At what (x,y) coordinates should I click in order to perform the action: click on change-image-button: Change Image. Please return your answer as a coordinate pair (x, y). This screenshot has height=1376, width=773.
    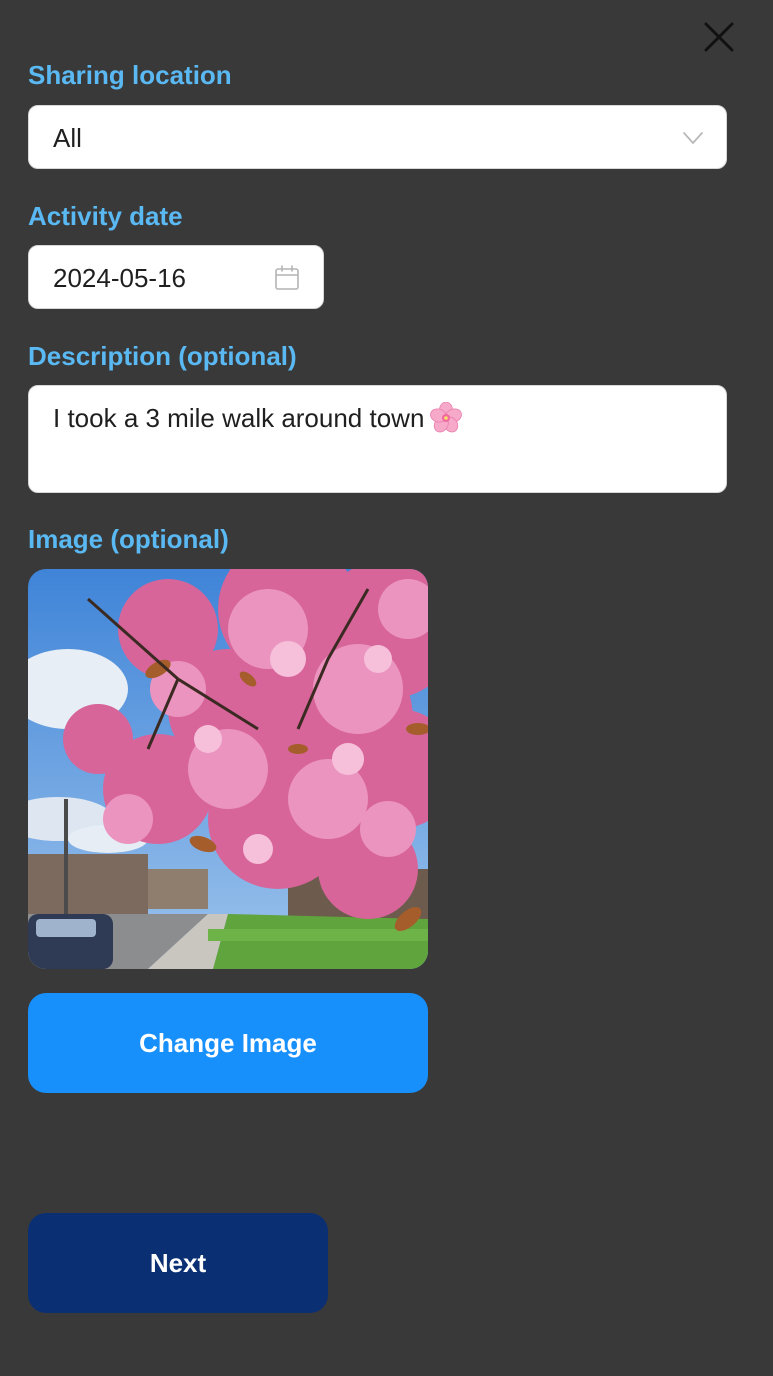
    Looking at the image, I should click on (228, 1043).